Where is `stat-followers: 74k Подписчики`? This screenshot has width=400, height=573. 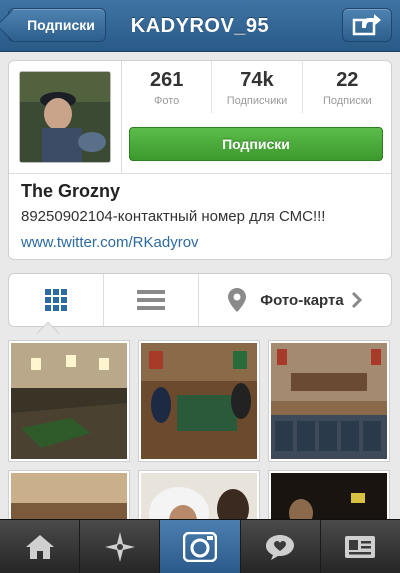
stat-followers: 74k Подписчики is located at coordinates (257, 87).